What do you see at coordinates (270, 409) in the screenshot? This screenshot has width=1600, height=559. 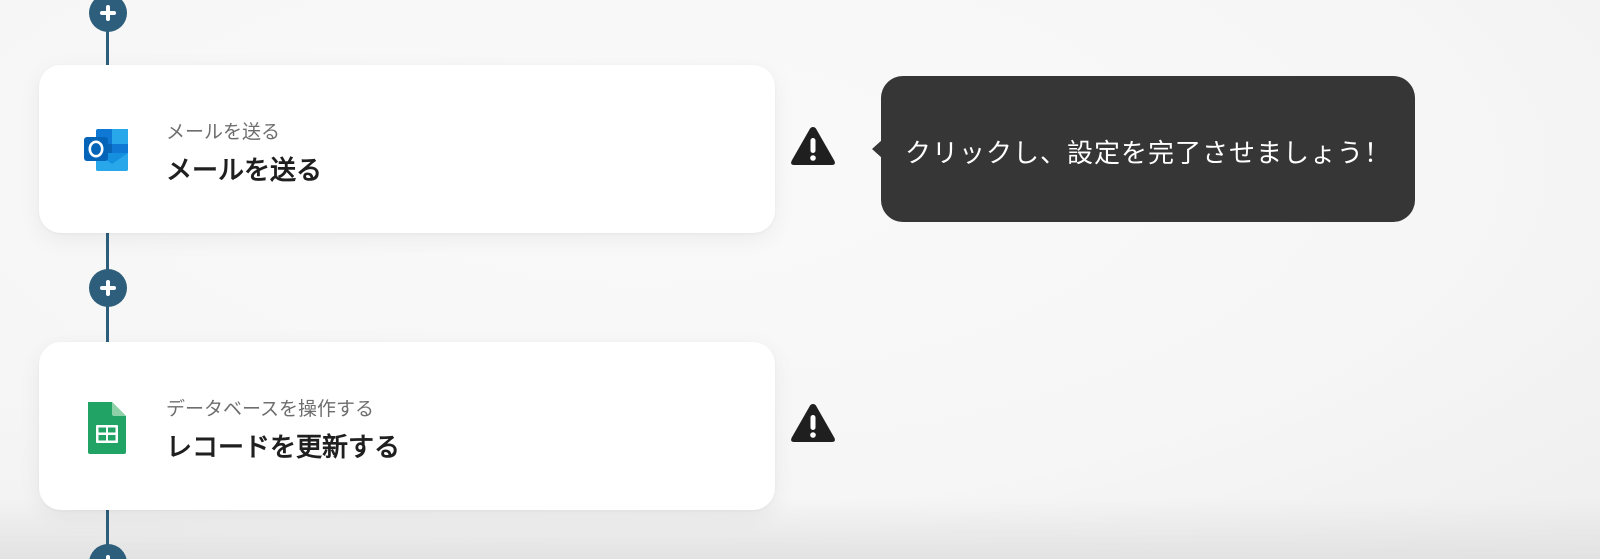 I see `step-subtitle: データベースを操作する` at bounding box center [270, 409].